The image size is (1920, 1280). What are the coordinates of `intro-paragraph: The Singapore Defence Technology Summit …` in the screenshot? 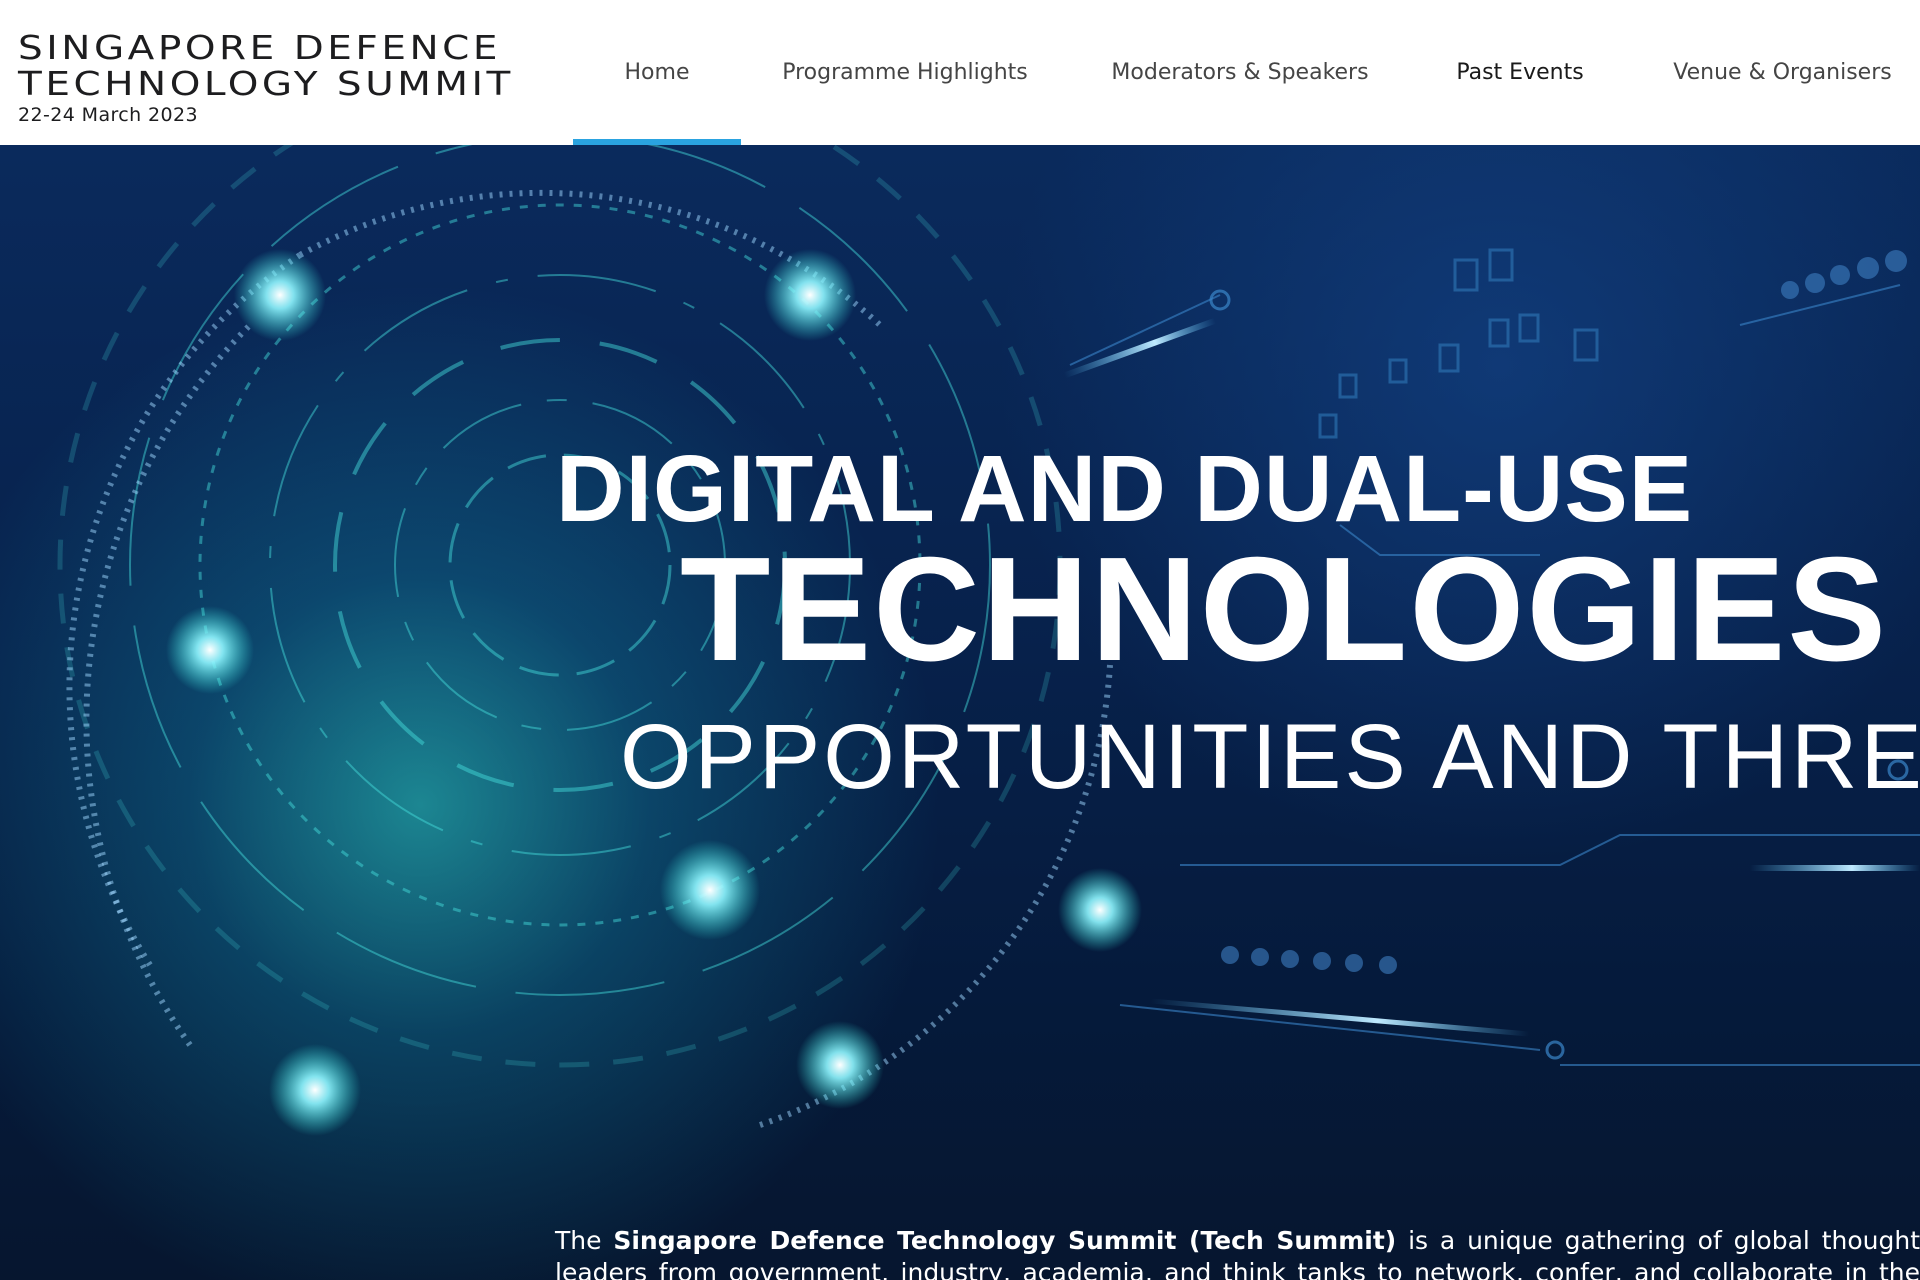 It's located at (1237, 1252).